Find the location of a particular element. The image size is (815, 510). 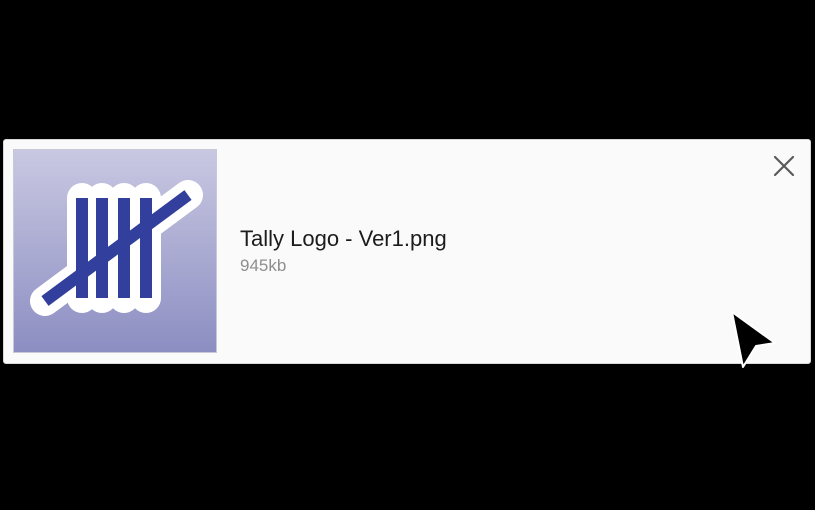

close-icon is located at coordinates (784, 166).